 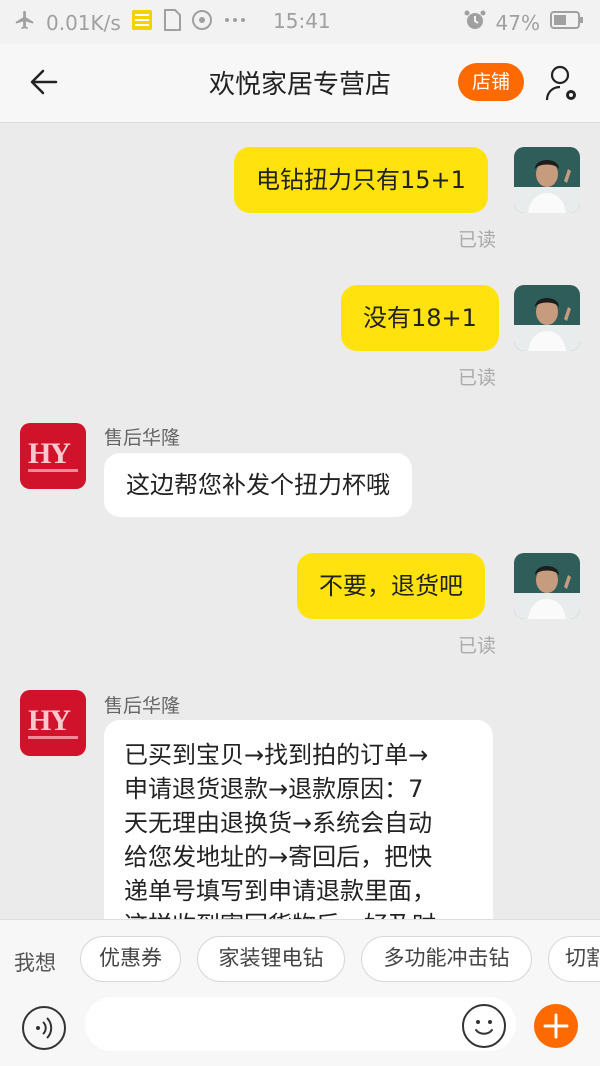 What do you see at coordinates (44, 1028) in the screenshot?
I see `voice-input-icon` at bounding box center [44, 1028].